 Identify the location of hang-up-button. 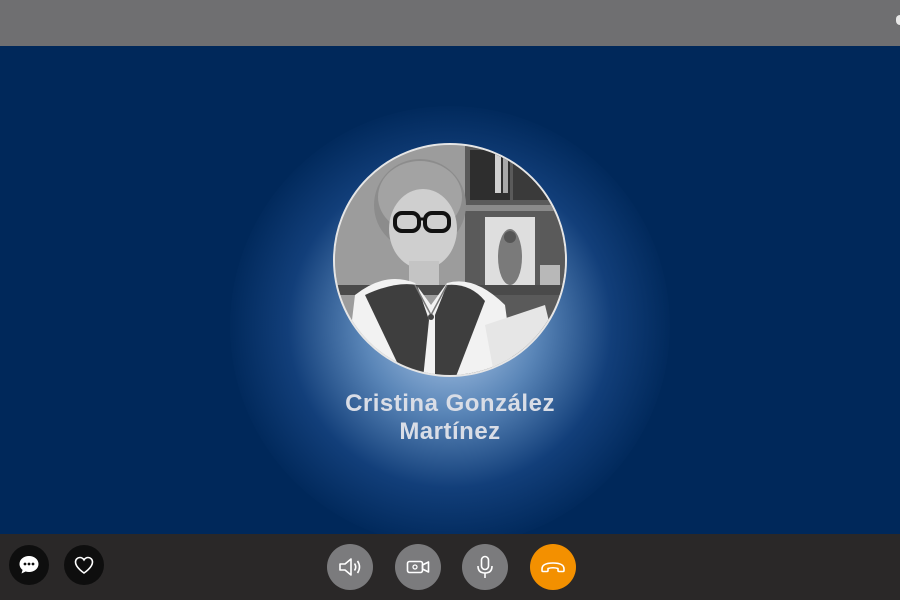
(553, 567).